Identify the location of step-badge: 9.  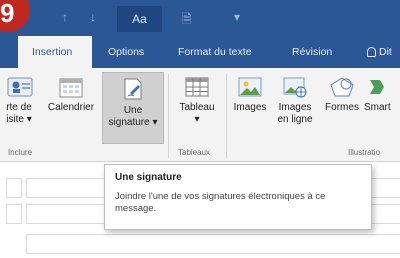
(15, 16).